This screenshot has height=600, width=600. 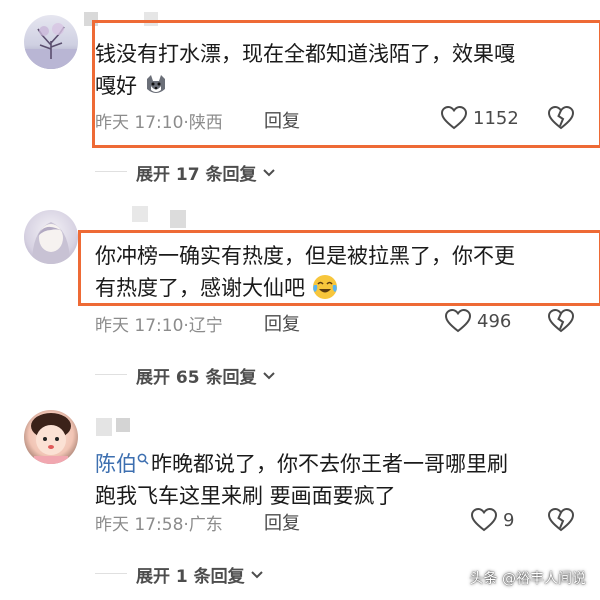 What do you see at coordinates (159, 326) in the screenshot?
I see `comment-meta: 昨天 17:10·辽宁` at bounding box center [159, 326].